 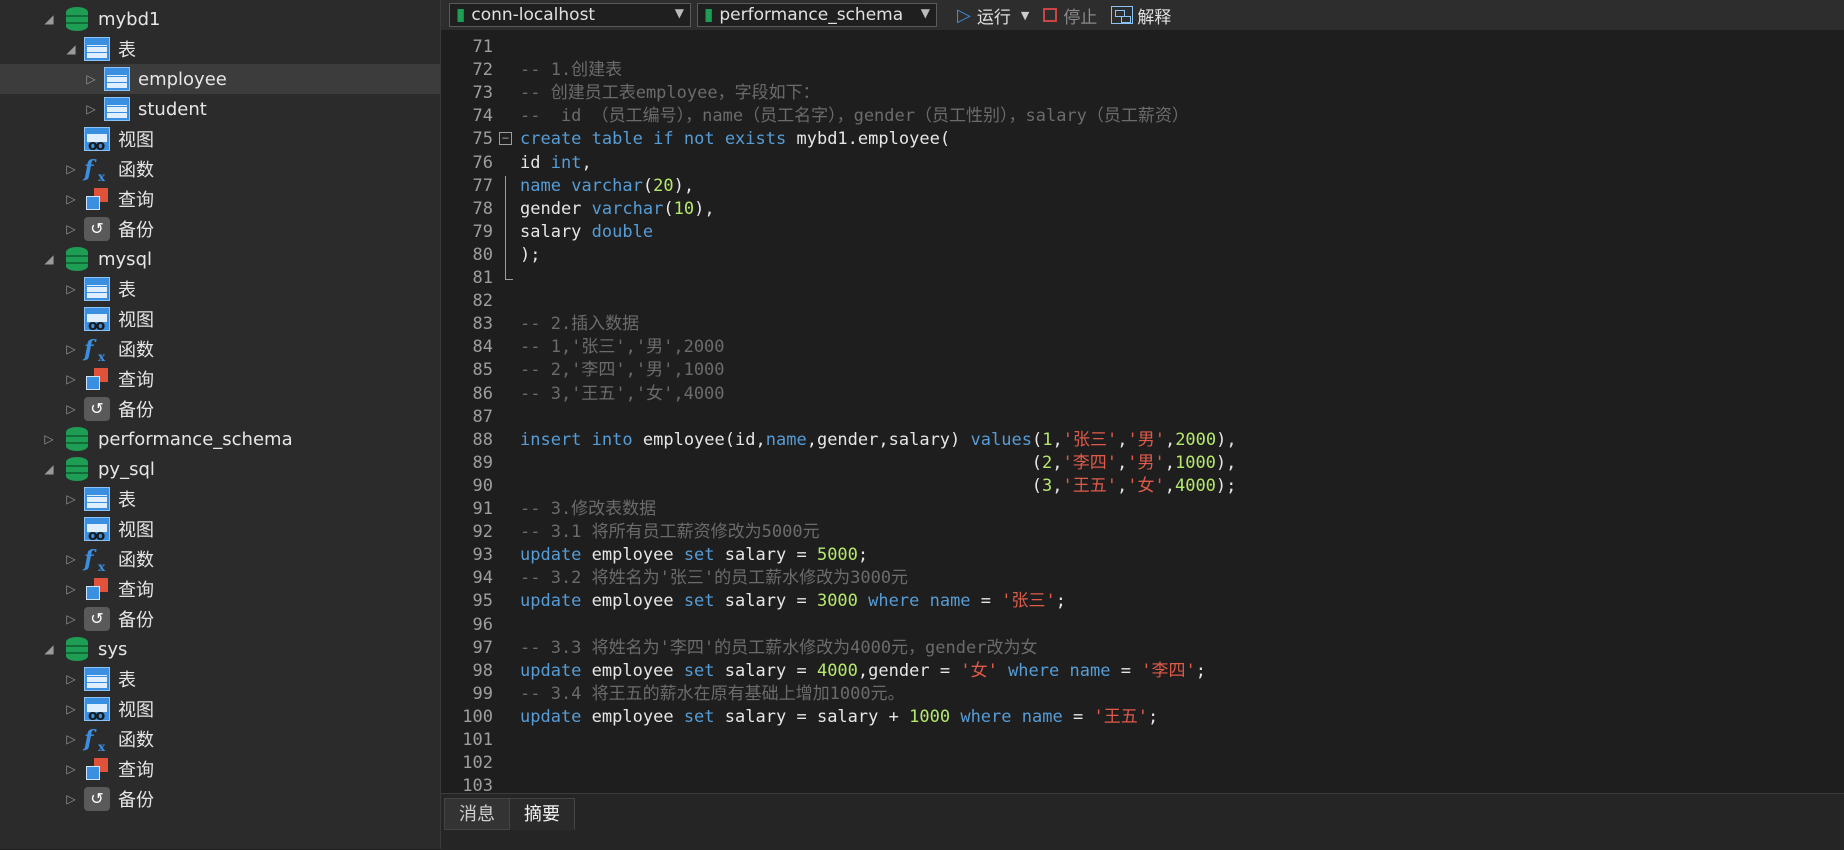 I want to click on fold-toggle-icon: −, so click(x=505, y=139).